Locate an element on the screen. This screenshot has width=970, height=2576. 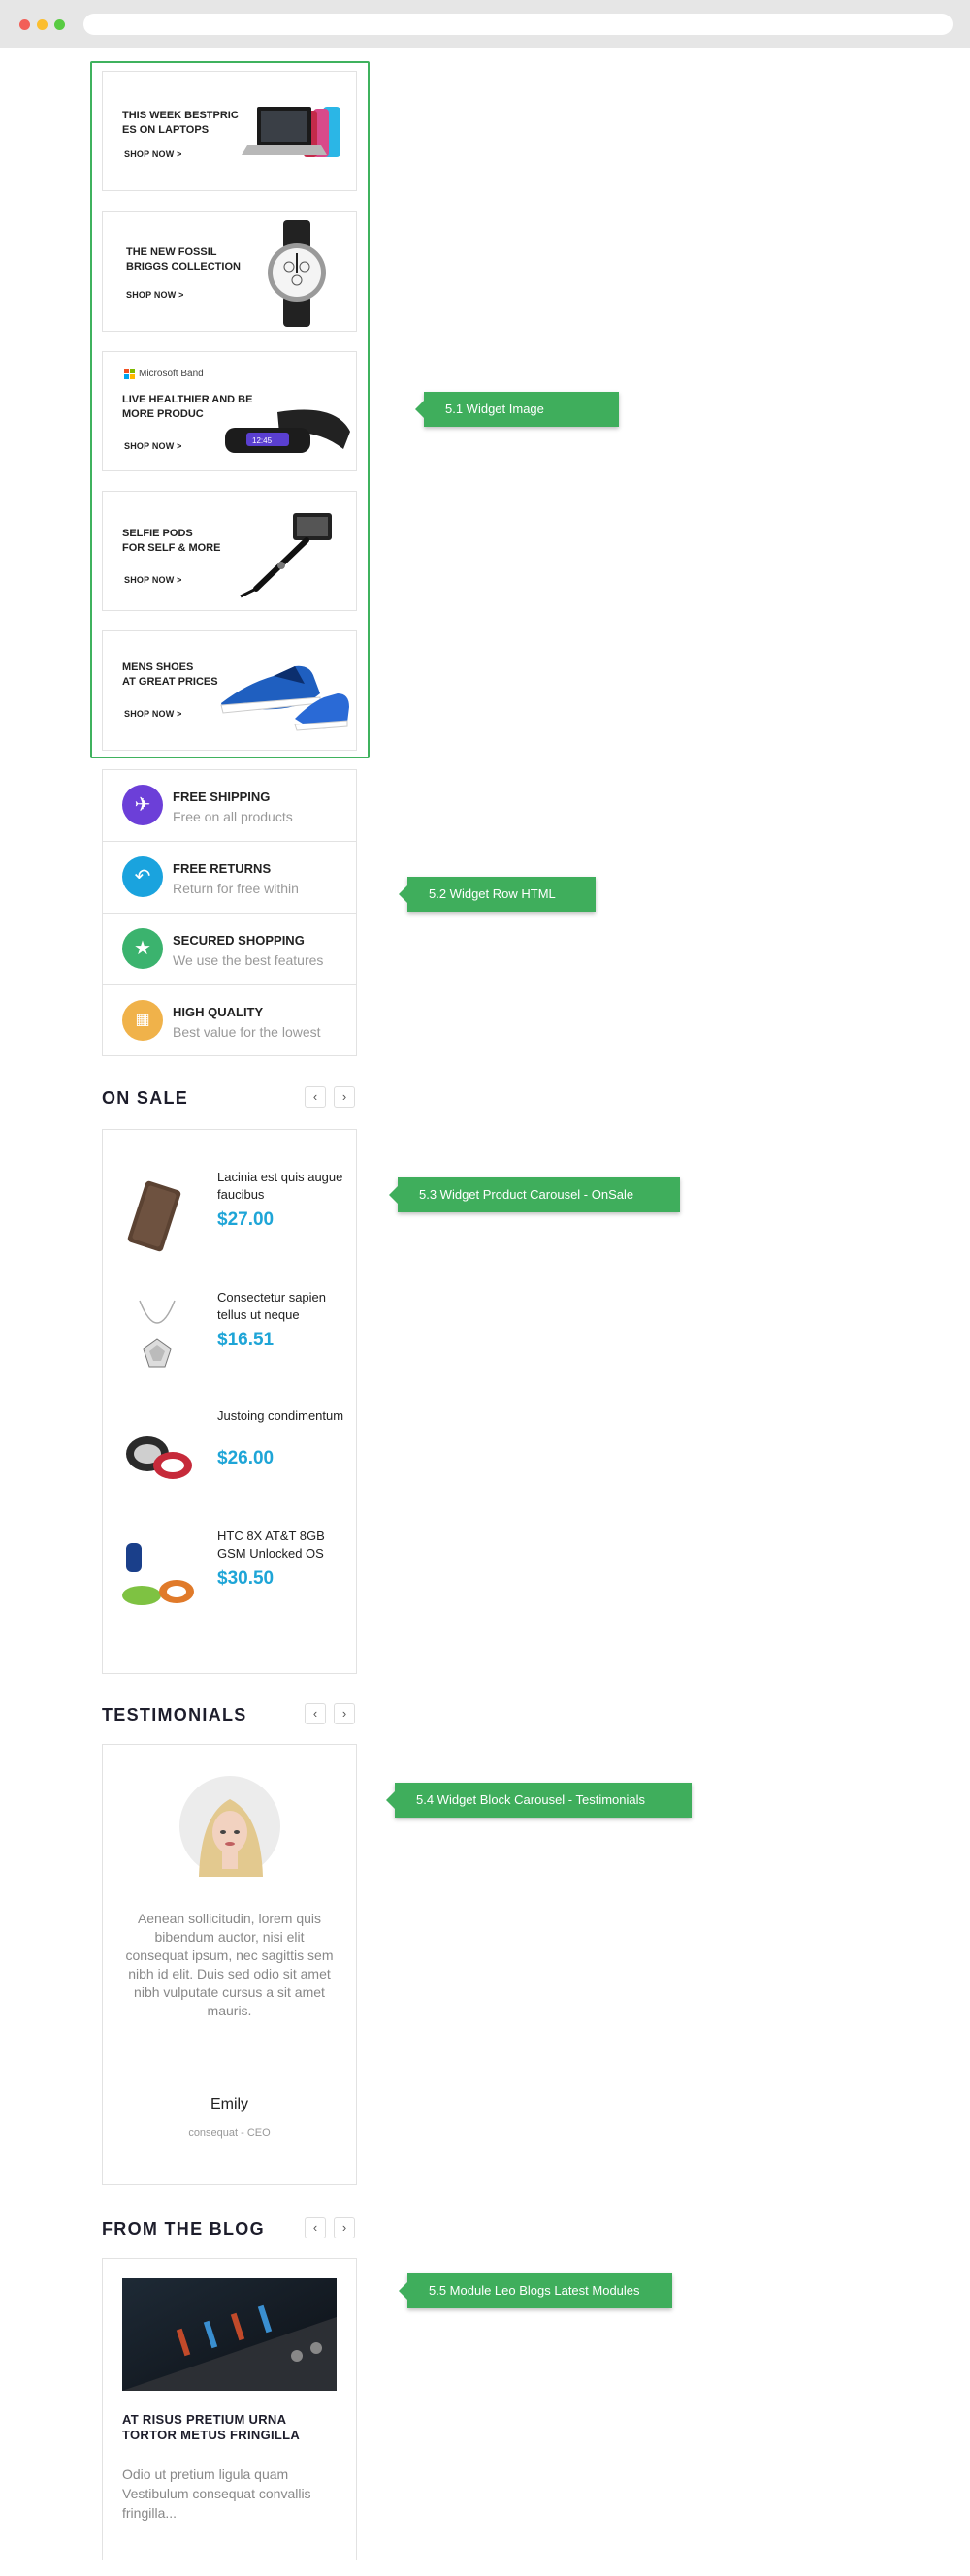
address-bar is located at coordinates (518, 24).